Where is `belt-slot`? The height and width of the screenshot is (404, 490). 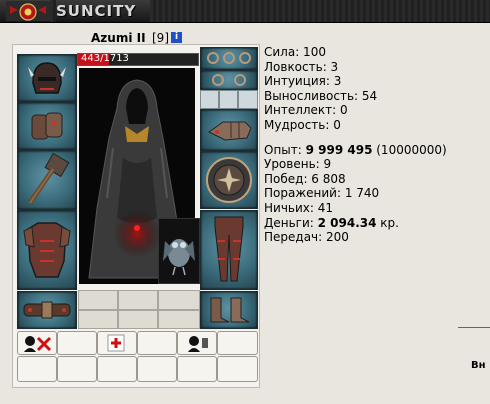 belt-slot is located at coordinates (47, 310).